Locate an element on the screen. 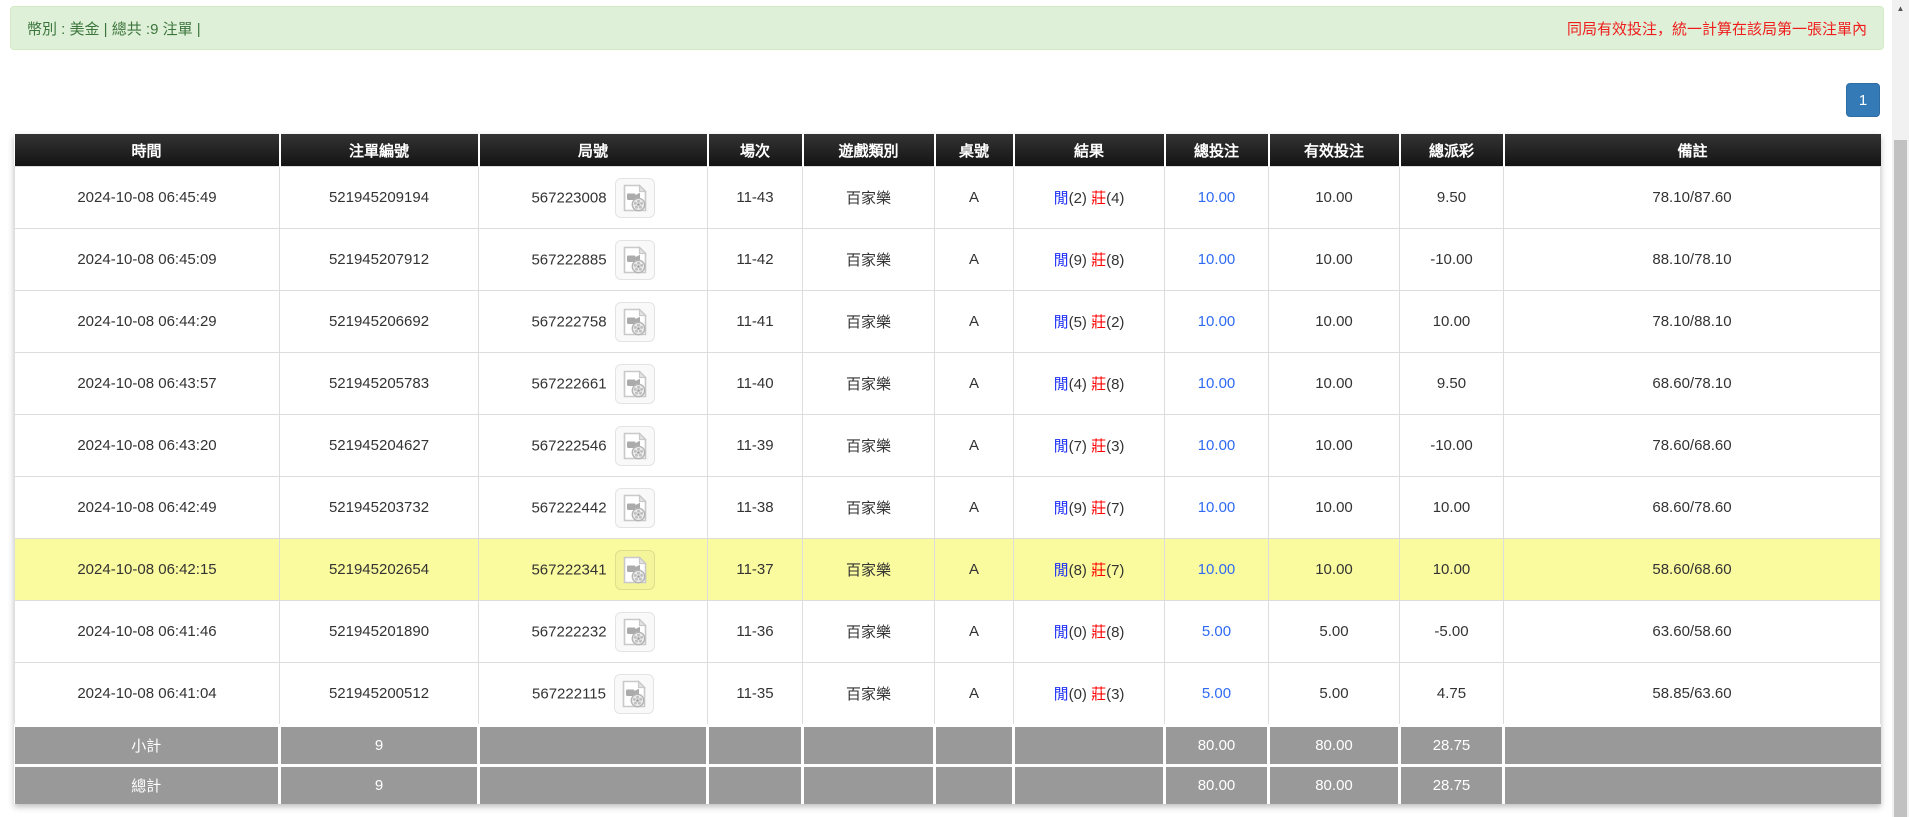  cell-time: 2024-10-08 06:41:46 is located at coordinates (147, 631).